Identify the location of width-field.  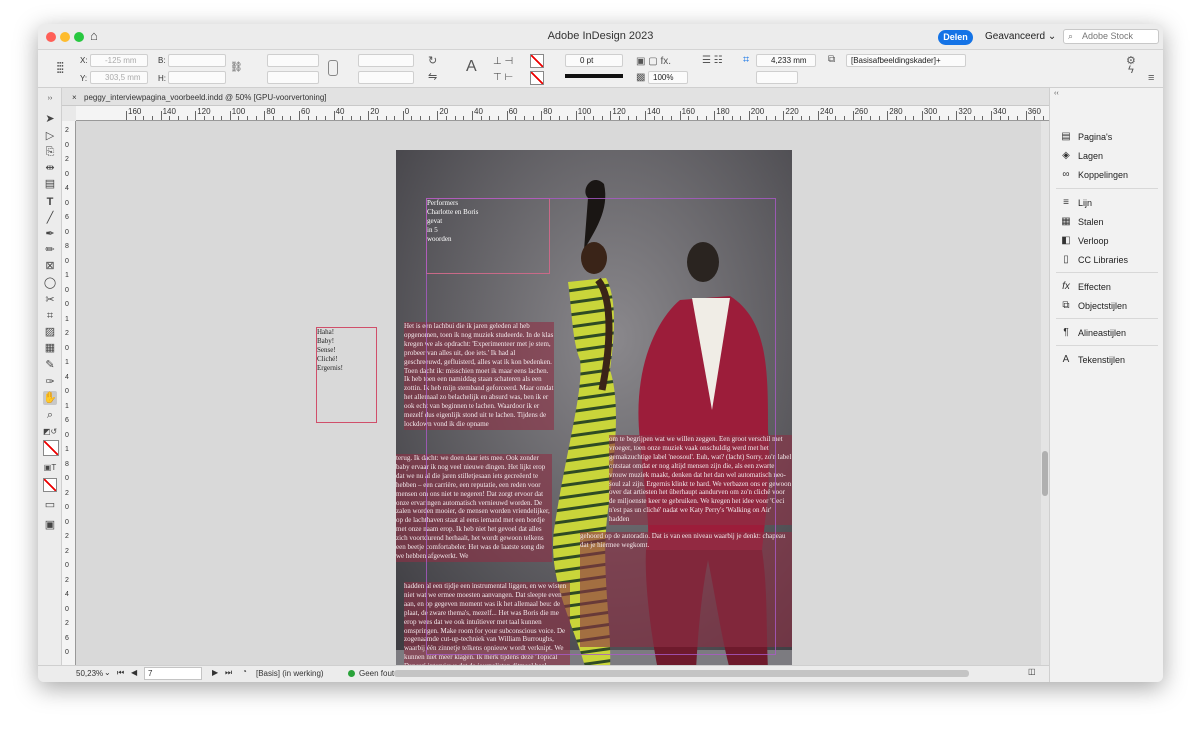
(197, 60).